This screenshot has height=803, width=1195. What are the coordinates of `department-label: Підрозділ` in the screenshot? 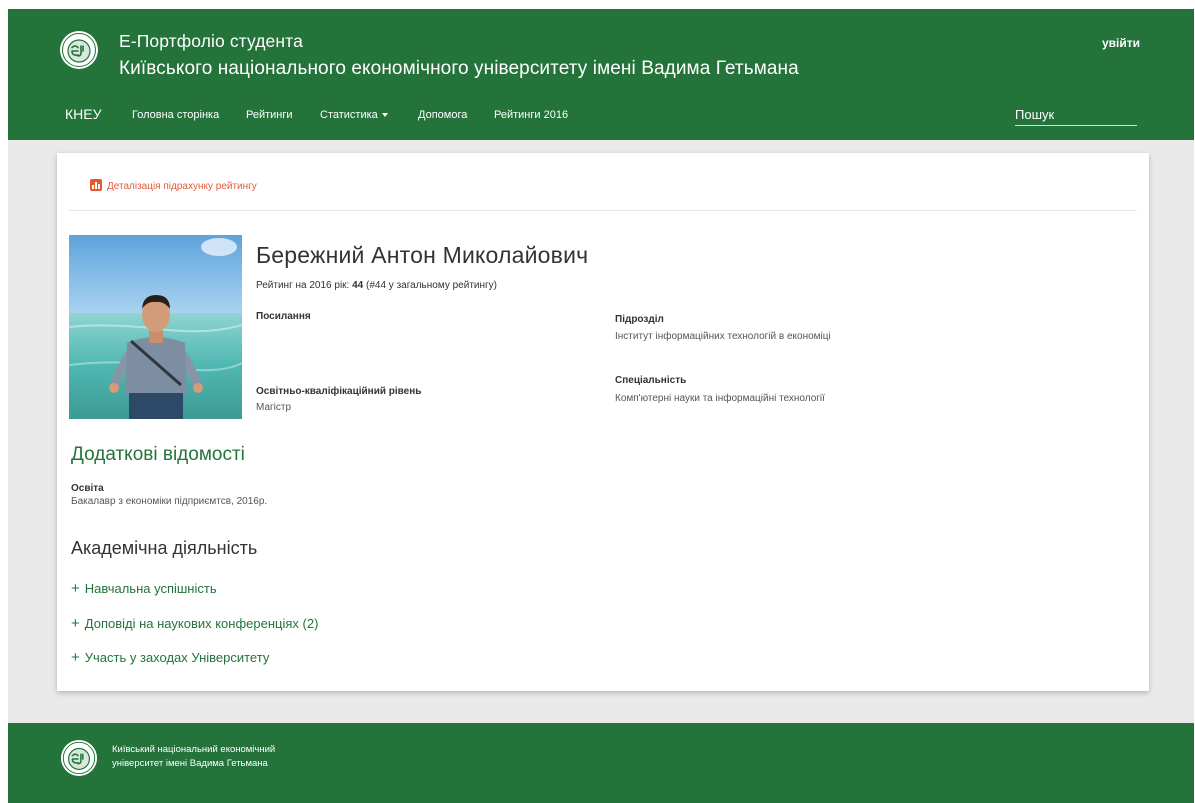 It's located at (639, 319).